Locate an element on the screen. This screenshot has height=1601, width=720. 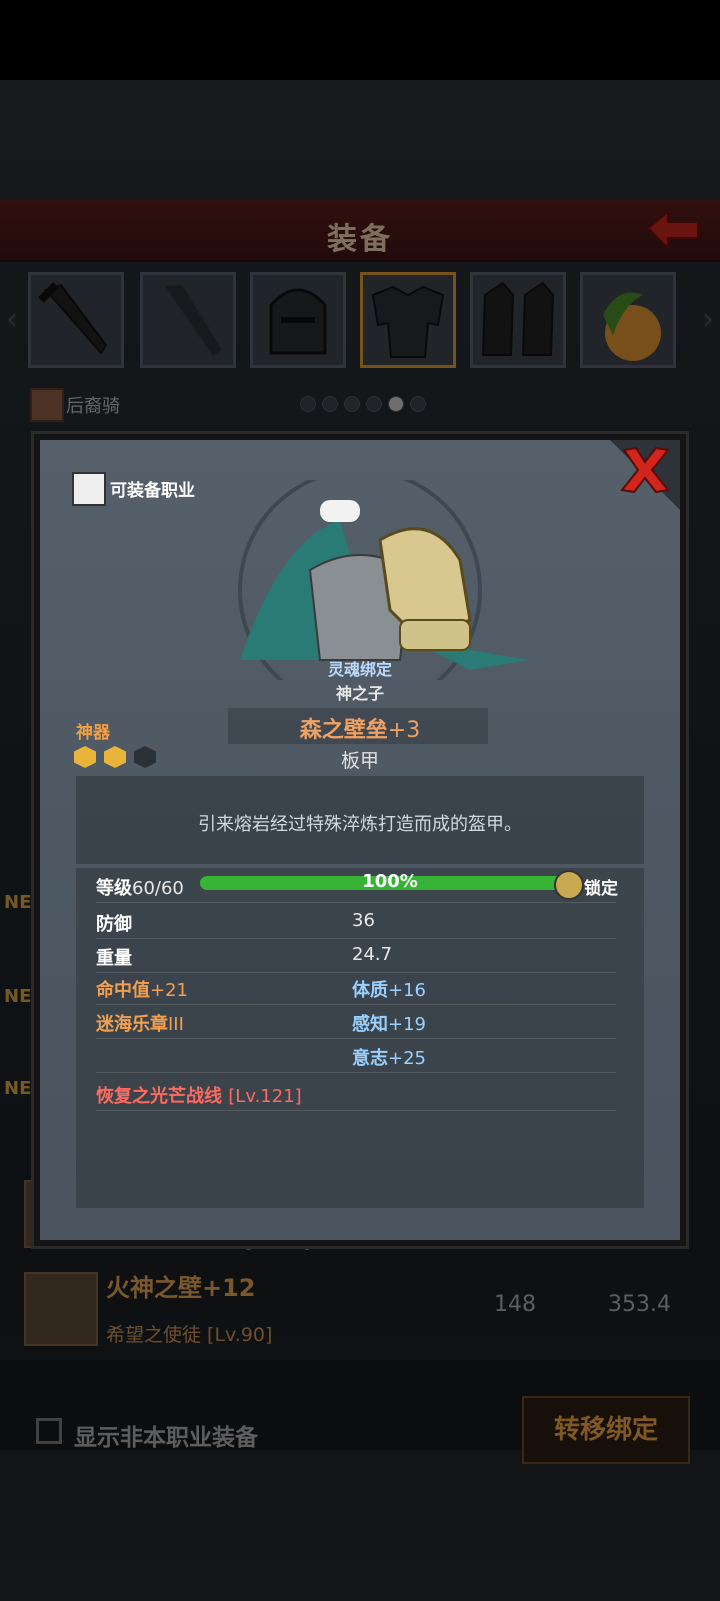
set-name: 恢复之光芒战线 is located at coordinates (159, 1096).